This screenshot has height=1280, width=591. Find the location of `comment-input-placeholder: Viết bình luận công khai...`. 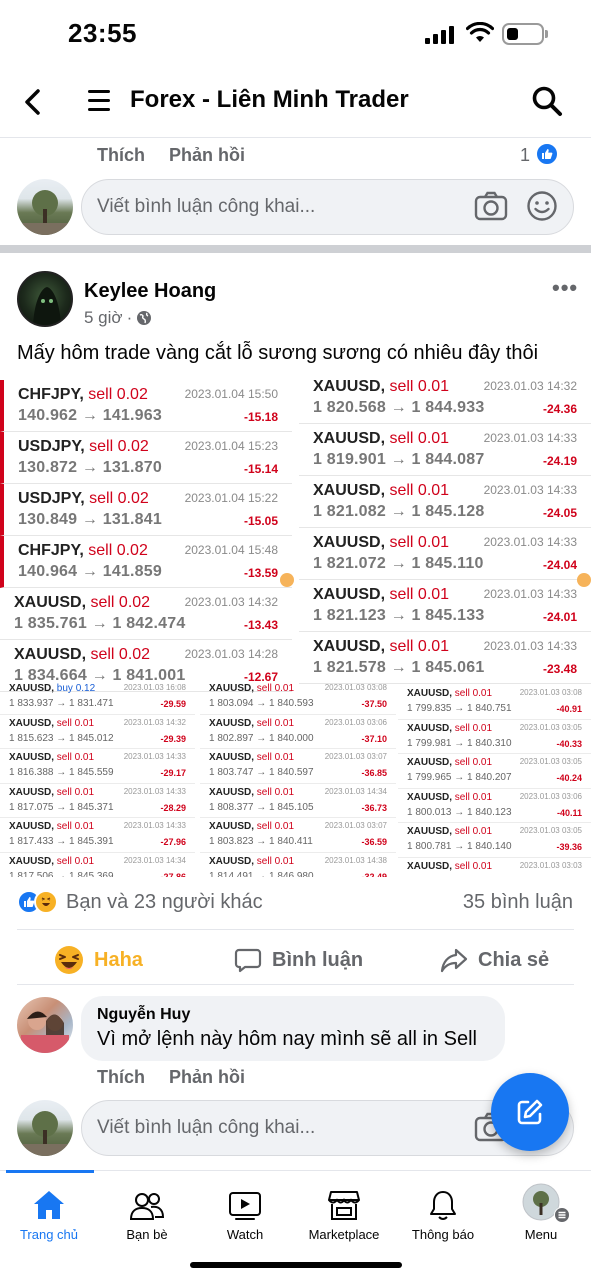

comment-input-placeholder: Viết bình luận công khai... is located at coordinates (206, 206).